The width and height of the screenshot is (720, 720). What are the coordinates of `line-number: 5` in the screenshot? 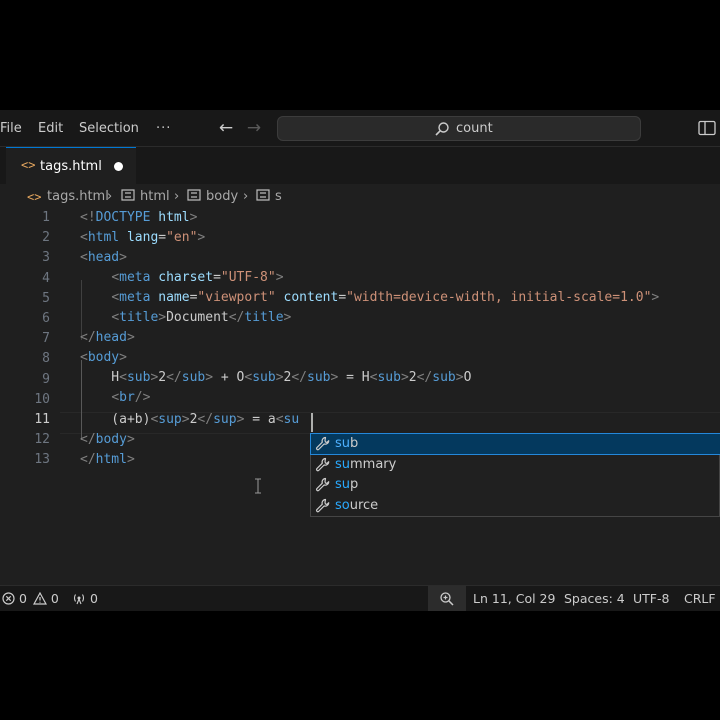 It's located at (46, 298).